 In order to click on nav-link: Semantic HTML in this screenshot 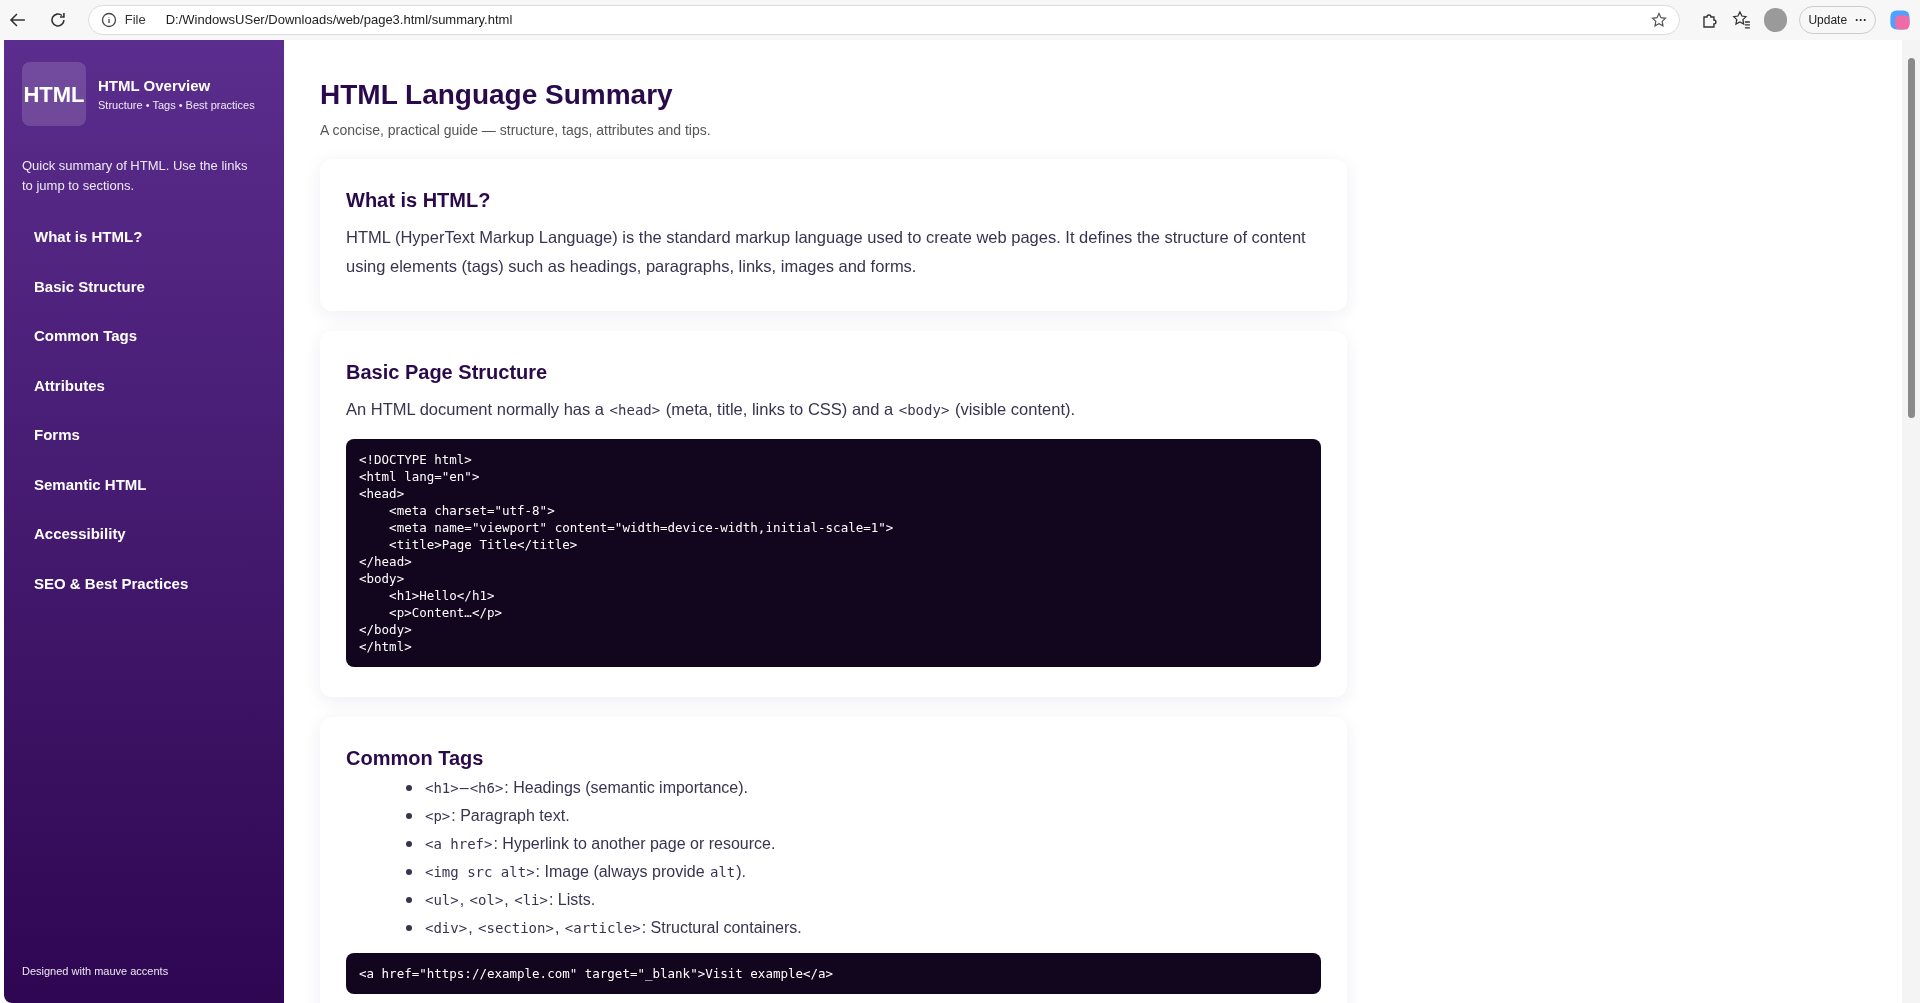, I will do `click(150, 484)`.